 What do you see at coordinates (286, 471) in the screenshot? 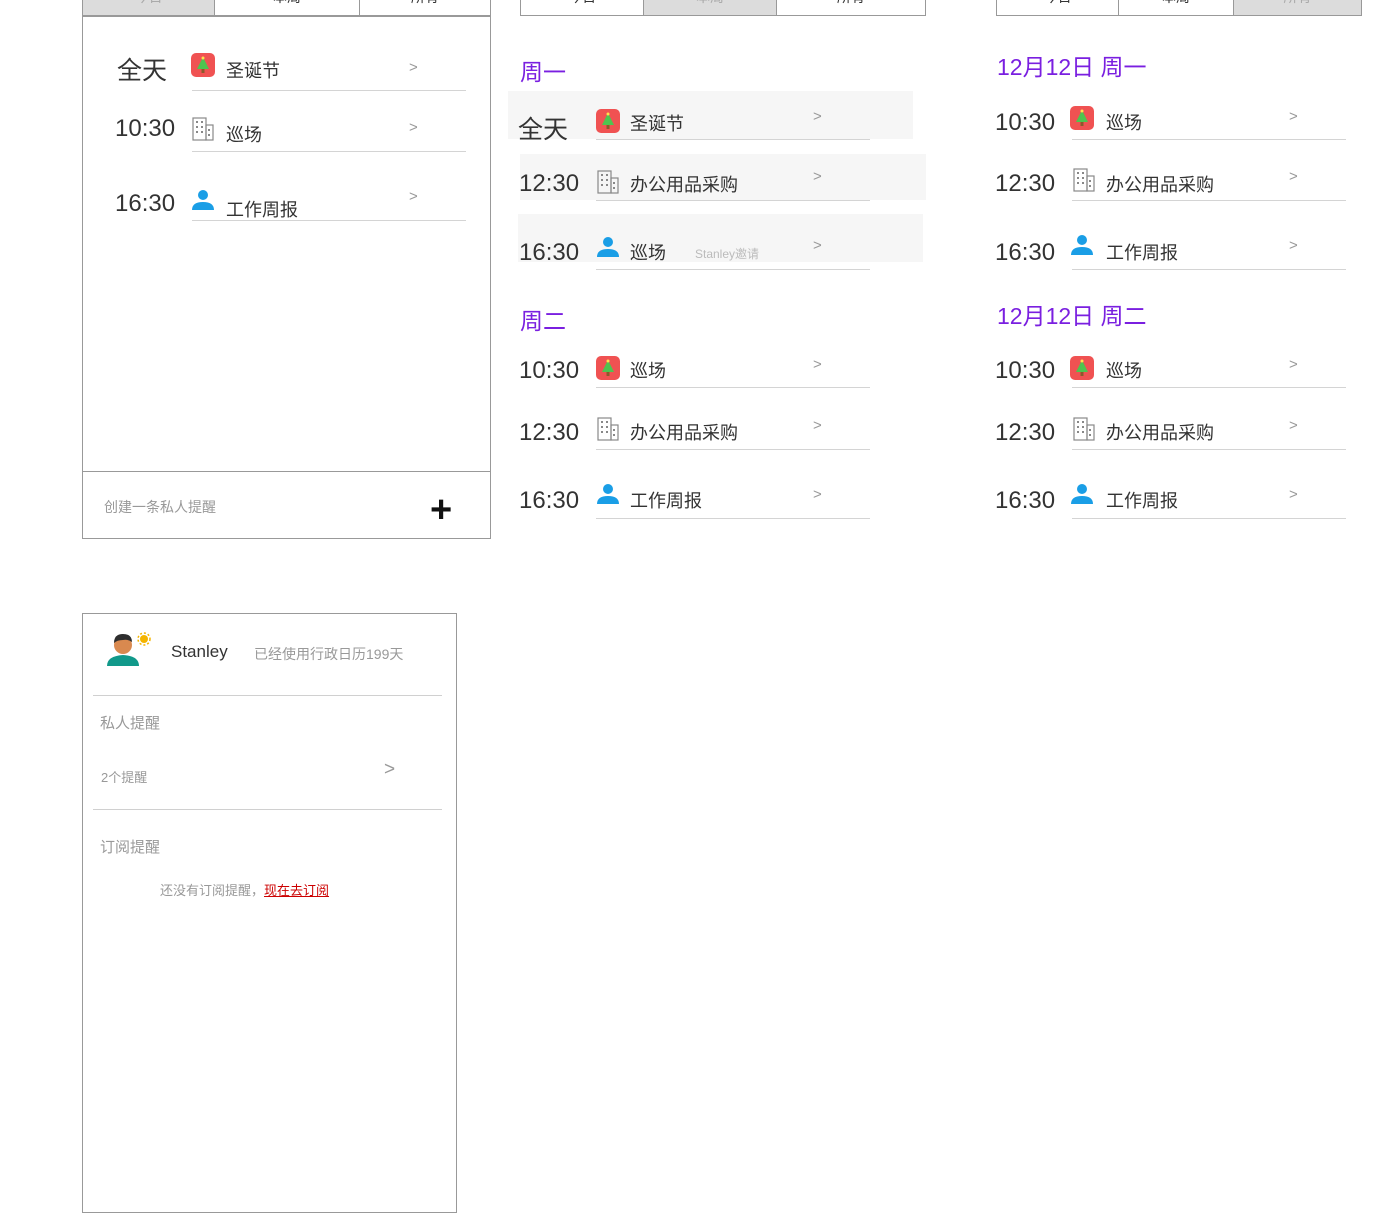
I see `day-view-footer-divider` at bounding box center [286, 471].